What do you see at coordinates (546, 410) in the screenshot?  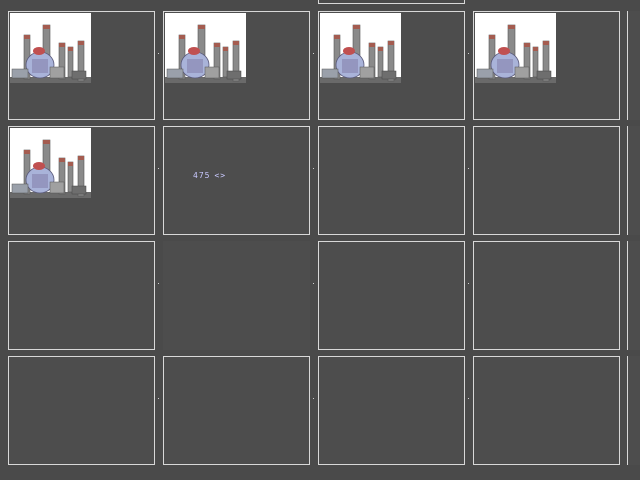 I see `grid-cell-r4c4` at bounding box center [546, 410].